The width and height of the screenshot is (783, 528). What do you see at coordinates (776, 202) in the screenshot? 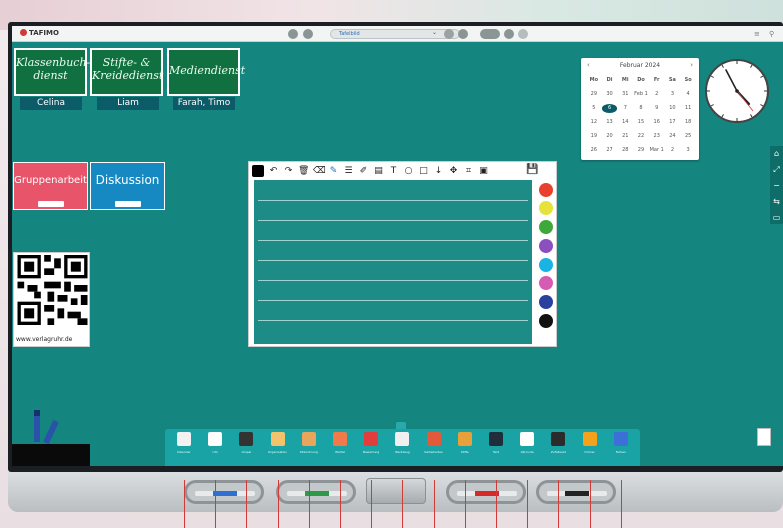
I see `arrows-icon: ⇆` at bounding box center [776, 202].